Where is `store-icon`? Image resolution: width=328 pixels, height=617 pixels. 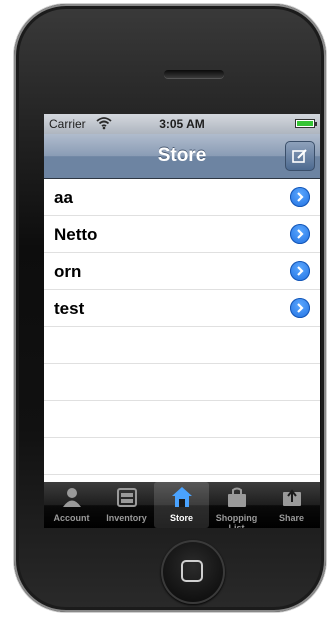 store-icon is located at coordinates (182, 497).